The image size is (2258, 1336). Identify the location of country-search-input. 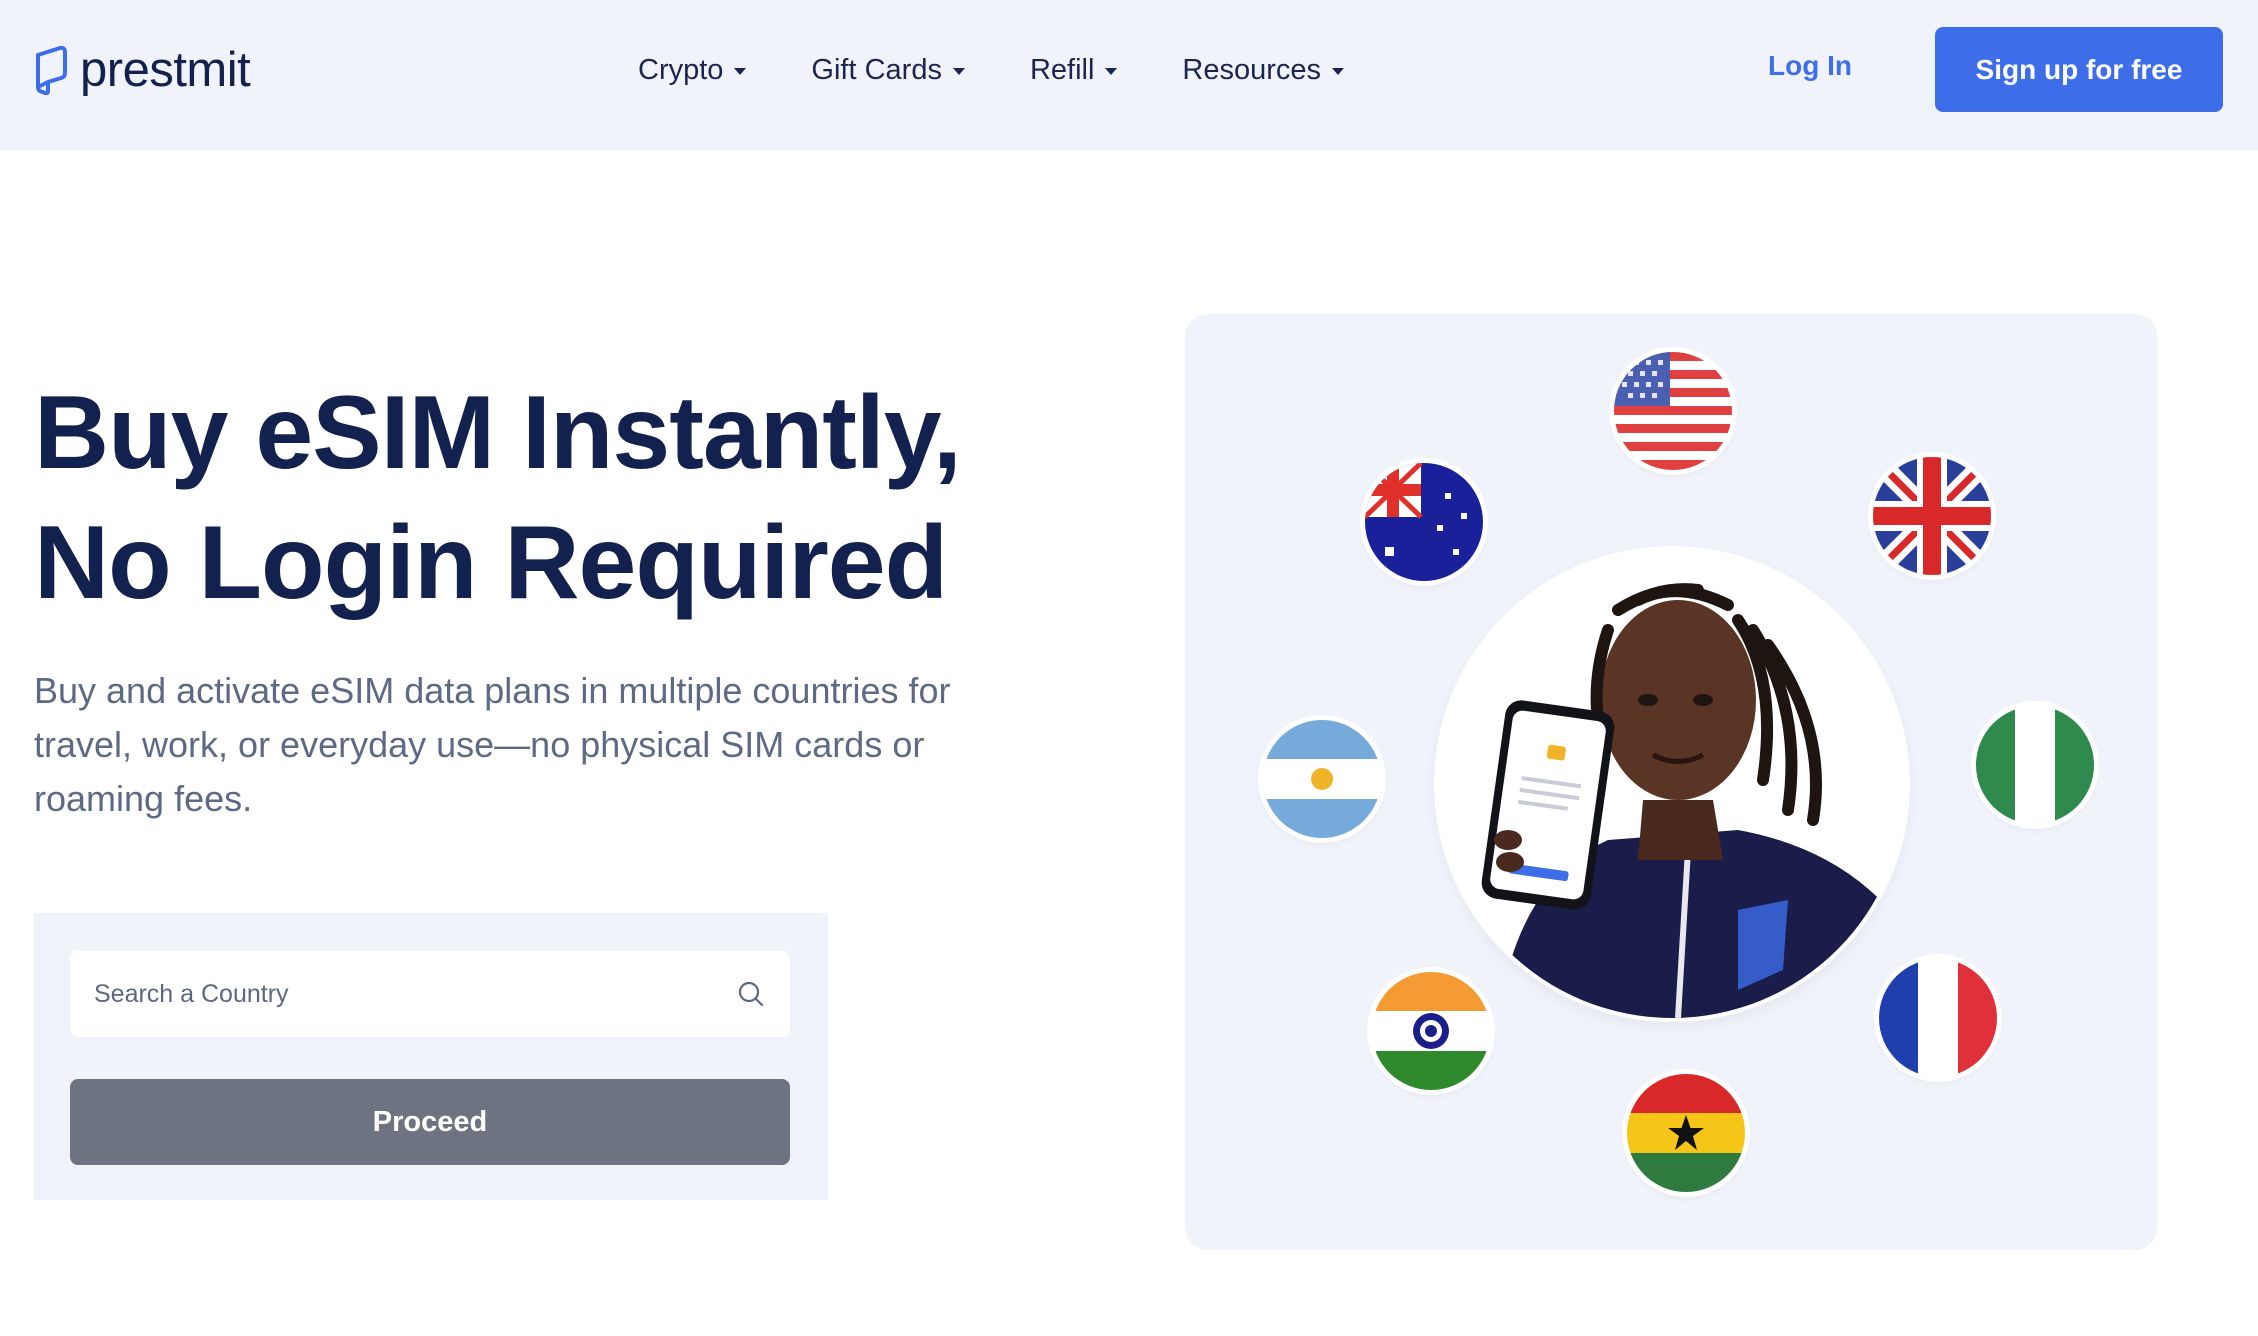
(404, 994).